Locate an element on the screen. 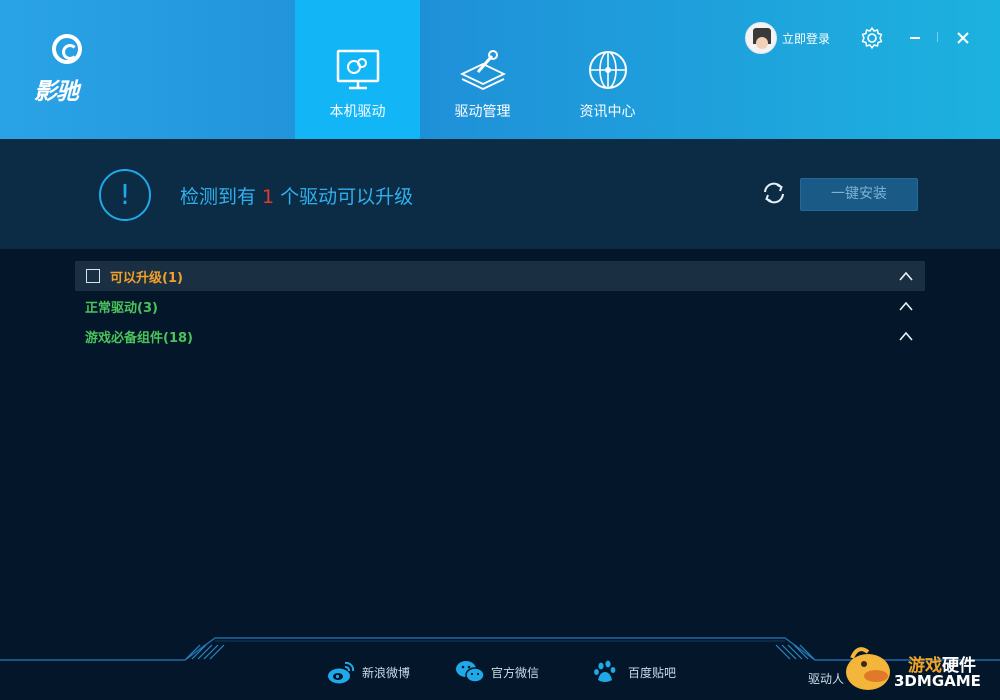 Image resolution: width=1000 pixels, height=700 pixels. wechat-link: 官方微信 is located at coordinates (497, 672).